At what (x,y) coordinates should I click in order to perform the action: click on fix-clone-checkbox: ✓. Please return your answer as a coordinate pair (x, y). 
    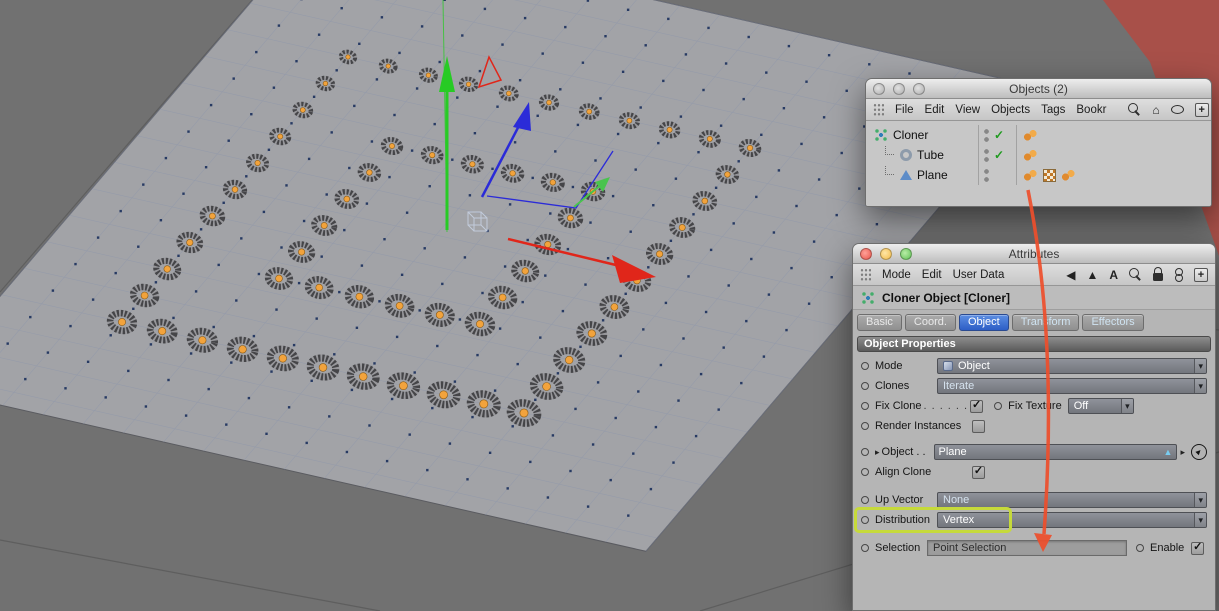
    Looking at the image, I should click on (977, 406).